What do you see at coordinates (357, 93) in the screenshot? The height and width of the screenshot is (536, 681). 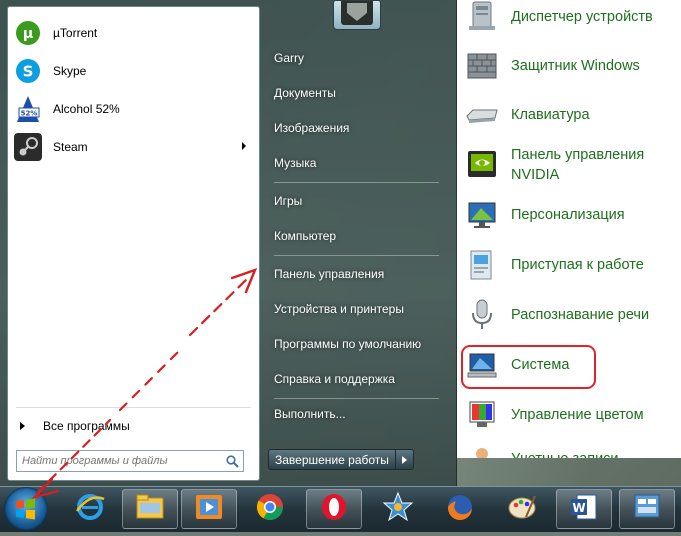 I see `right-item-documents: Документы` at bounding box center [357, 93].